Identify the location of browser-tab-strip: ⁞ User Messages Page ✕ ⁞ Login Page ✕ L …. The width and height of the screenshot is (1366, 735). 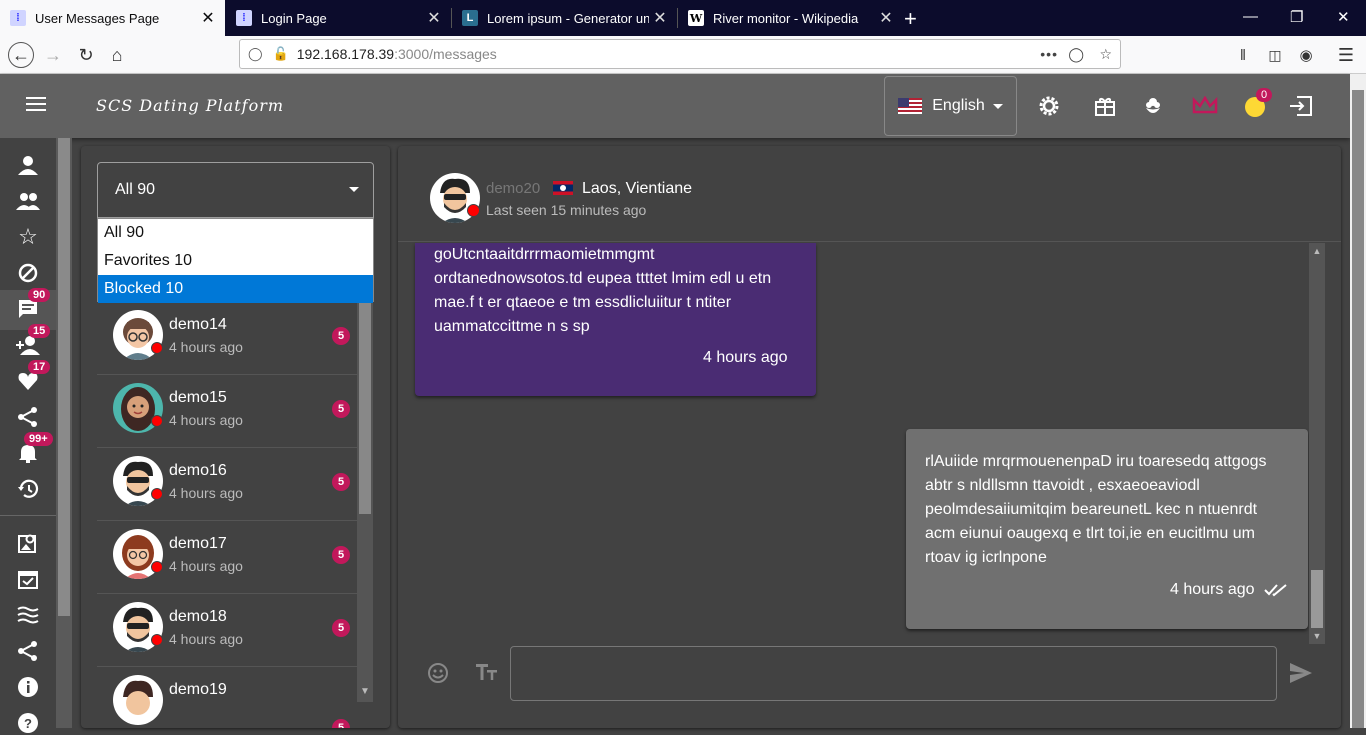
(683, 18).